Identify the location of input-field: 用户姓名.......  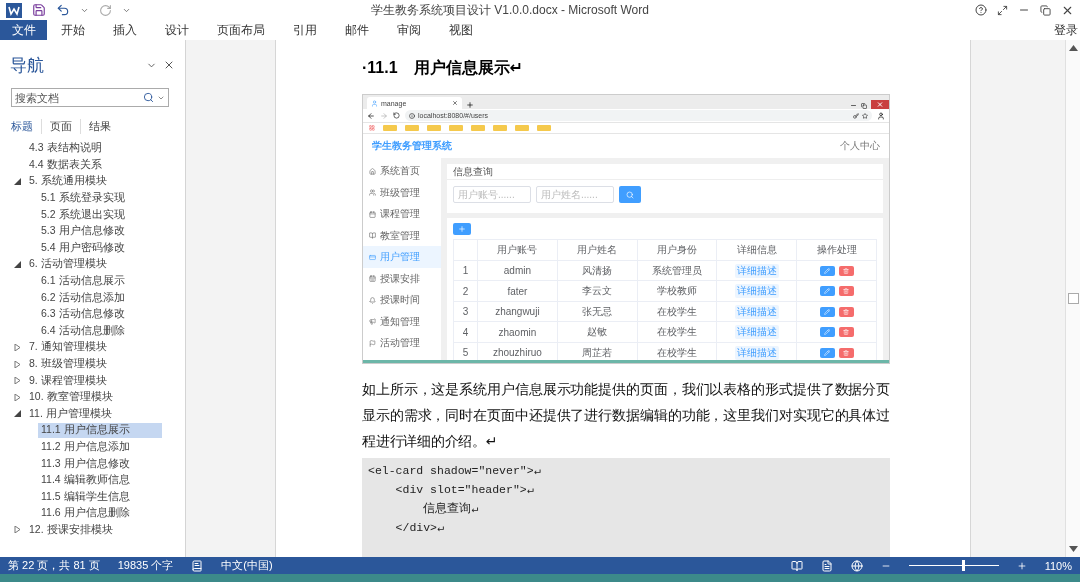
(575, 195).